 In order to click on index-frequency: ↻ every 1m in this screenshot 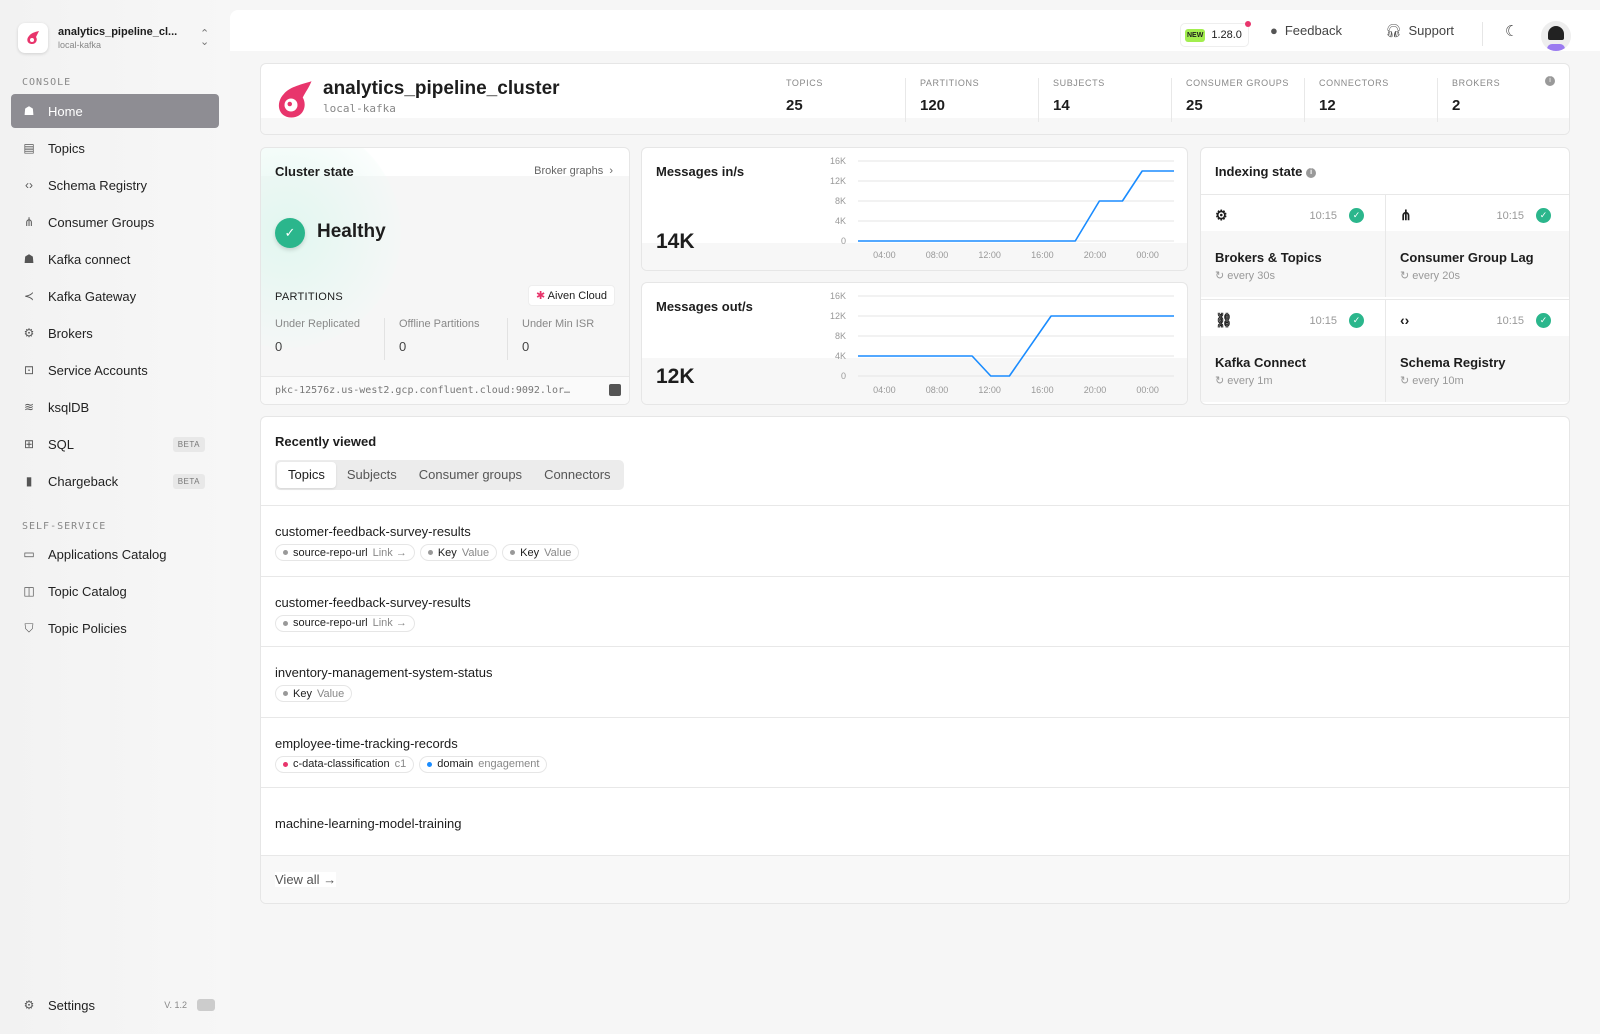, I will do `click(1244, 380)`.